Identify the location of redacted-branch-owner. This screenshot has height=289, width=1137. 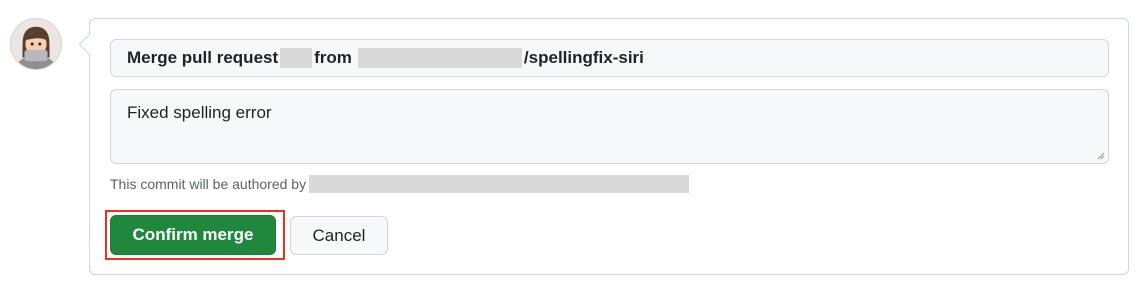
(439, 58).